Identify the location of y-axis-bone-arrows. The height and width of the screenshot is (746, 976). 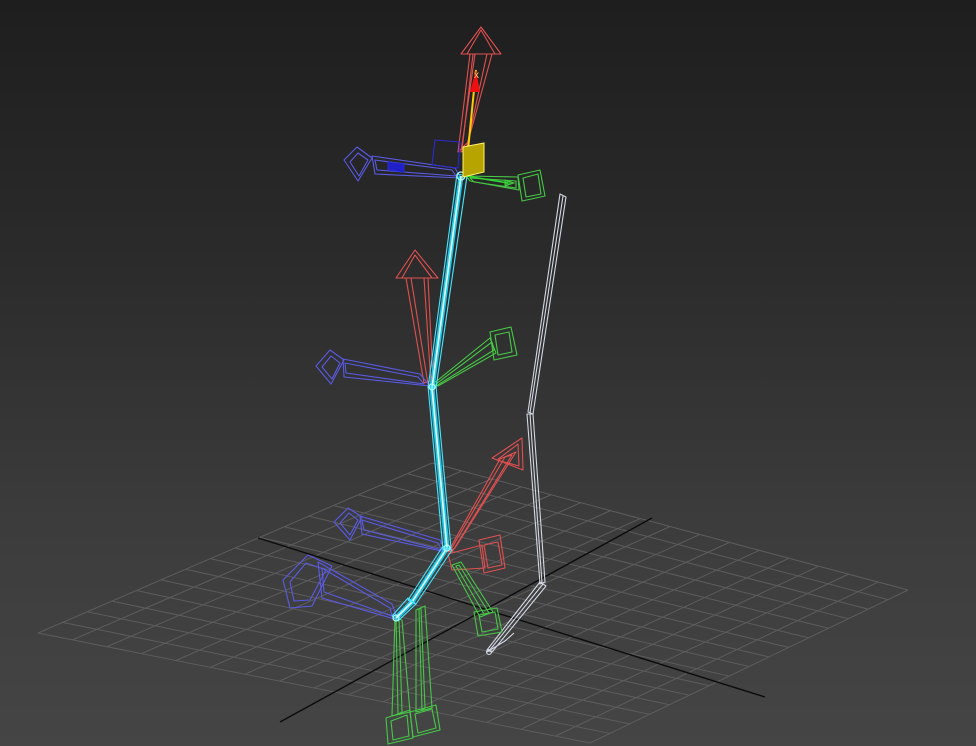
(465, 457).